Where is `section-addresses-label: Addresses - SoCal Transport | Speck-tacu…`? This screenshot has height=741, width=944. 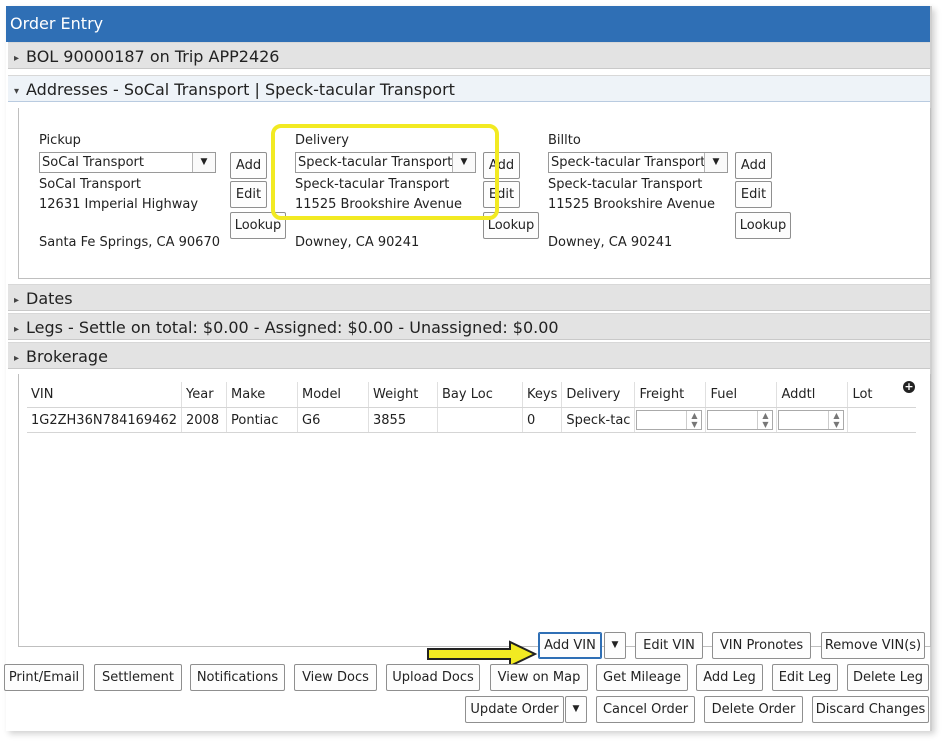
section-addresses-label: Addresses - SoCal Transport | Speck-tacu… is located at coordinates (240, 89).